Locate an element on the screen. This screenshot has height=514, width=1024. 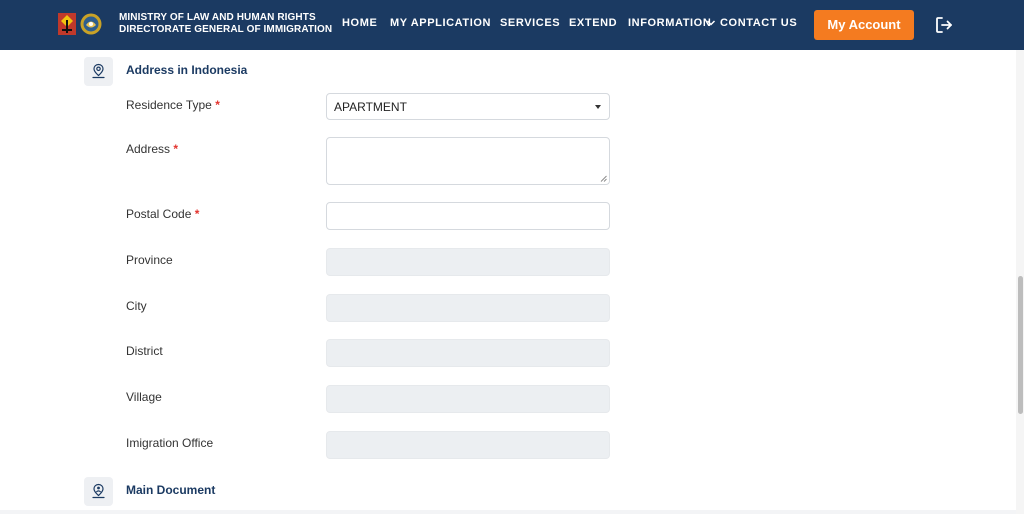
label-address: Address * is located at coordinates (152, 149).